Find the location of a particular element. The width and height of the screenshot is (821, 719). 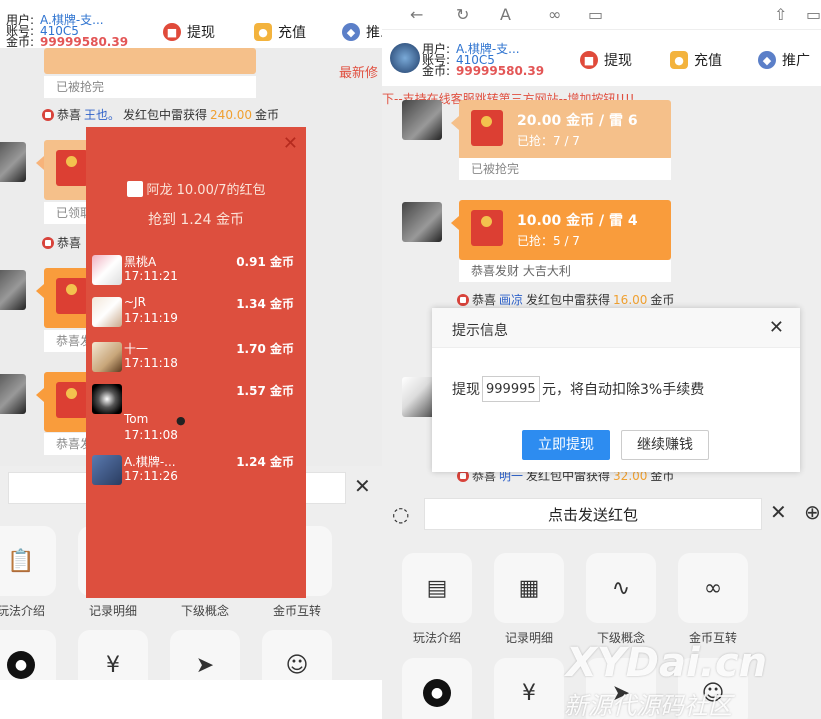

dialog-body: 提现 元，将自动扣除3%手续费 is located at coordinates (578, 389).